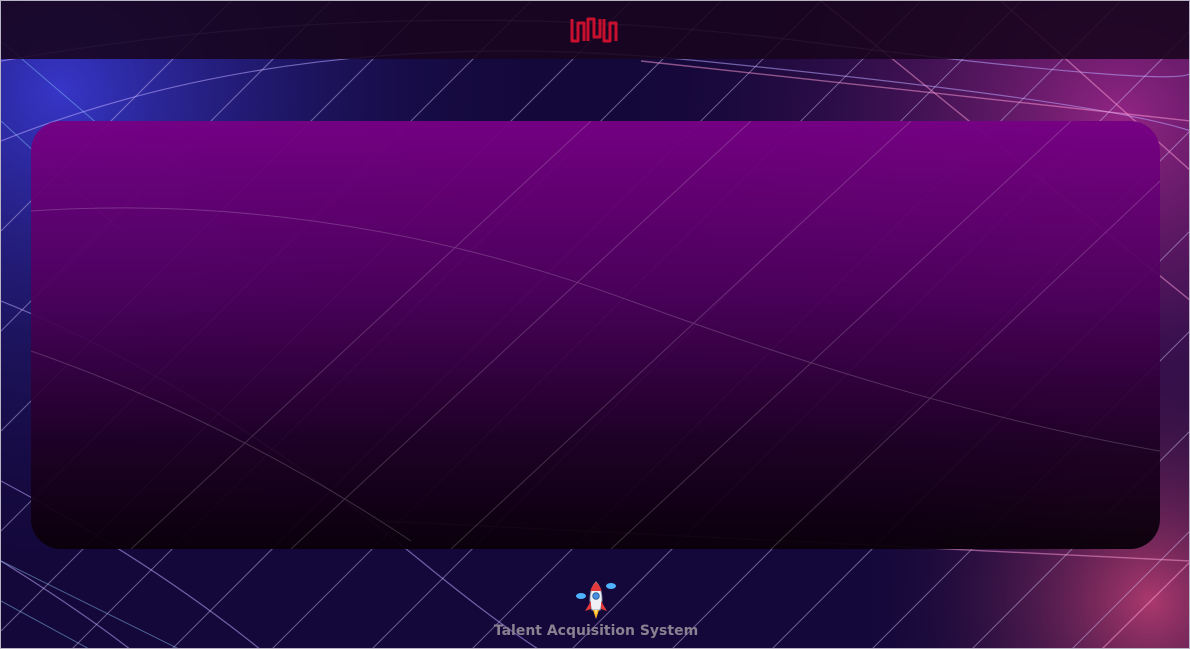 This screenshot has height=649, width=1190. I want to click on top-bar, so click(595, 30).